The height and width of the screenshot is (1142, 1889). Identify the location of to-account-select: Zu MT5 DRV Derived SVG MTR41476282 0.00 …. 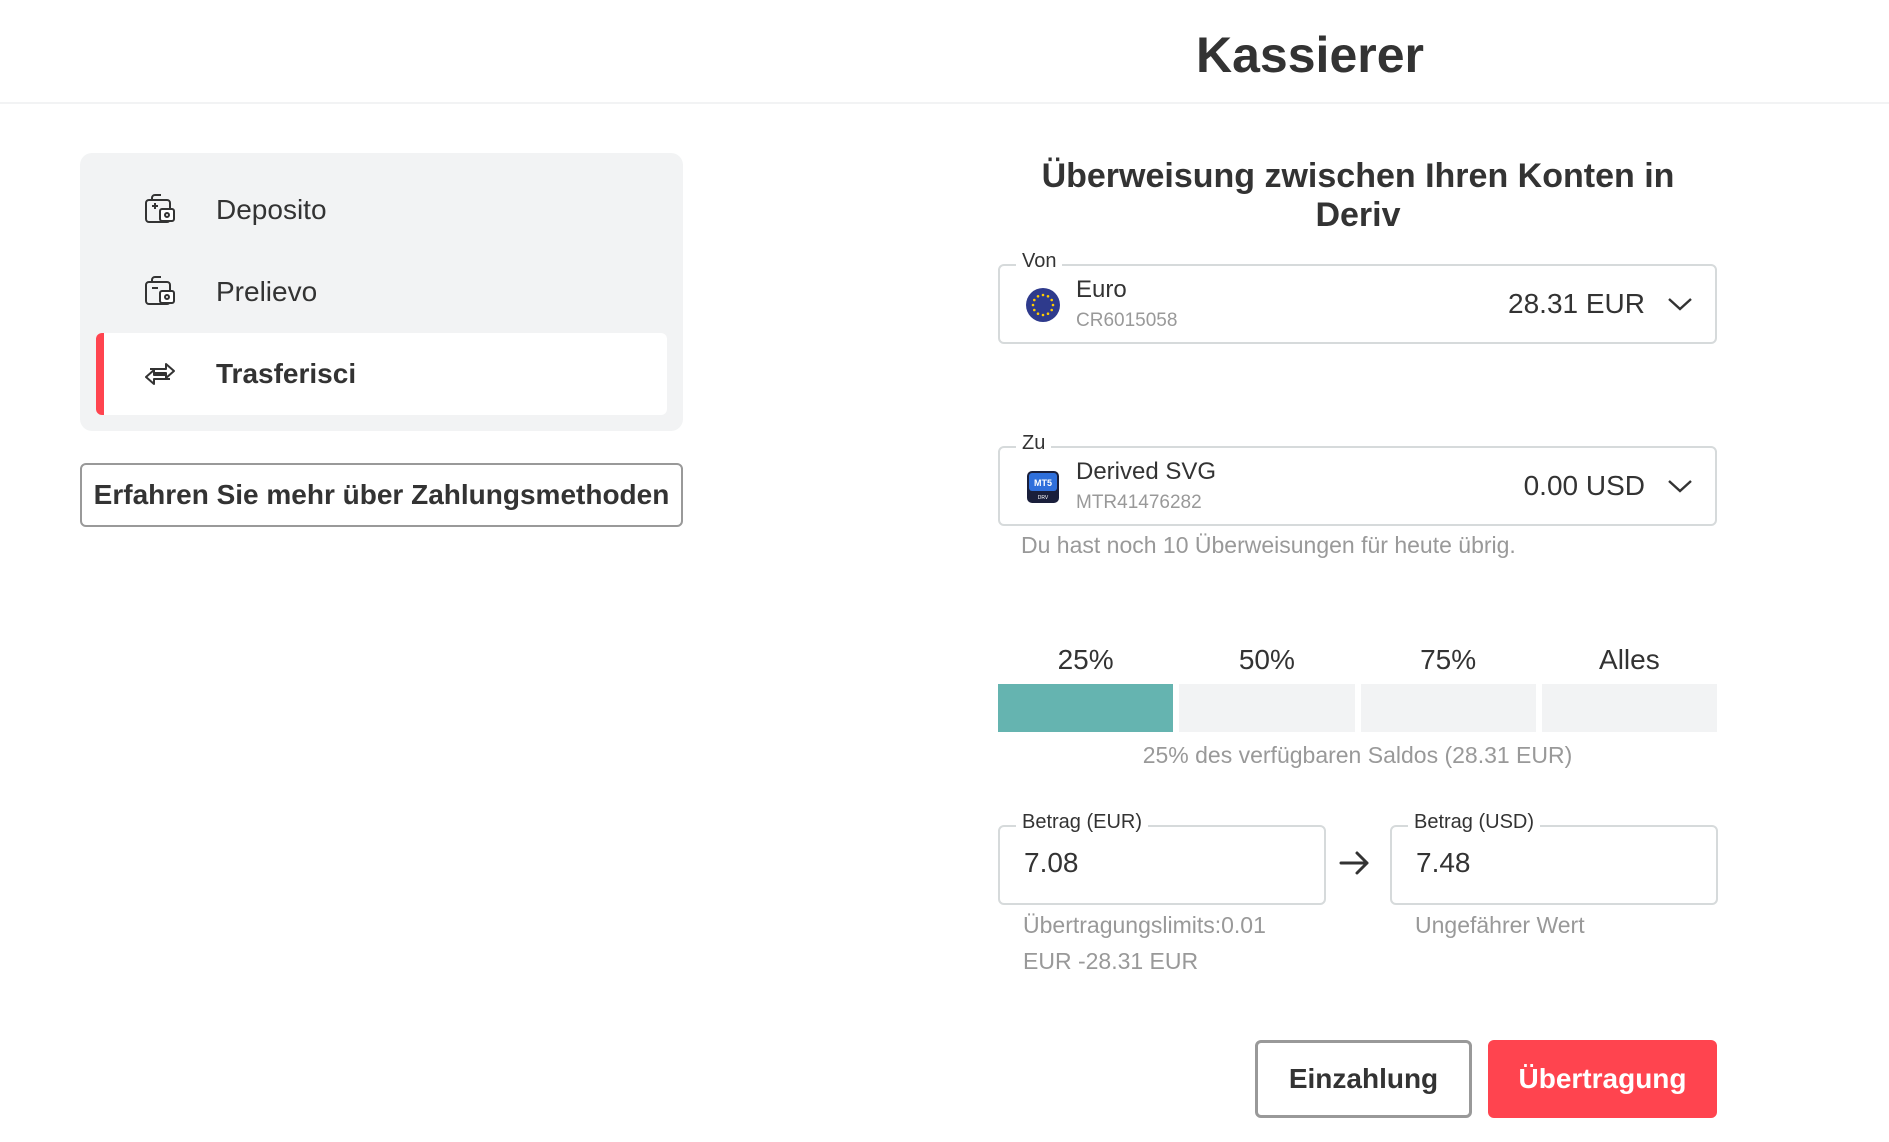
(1357, 479).